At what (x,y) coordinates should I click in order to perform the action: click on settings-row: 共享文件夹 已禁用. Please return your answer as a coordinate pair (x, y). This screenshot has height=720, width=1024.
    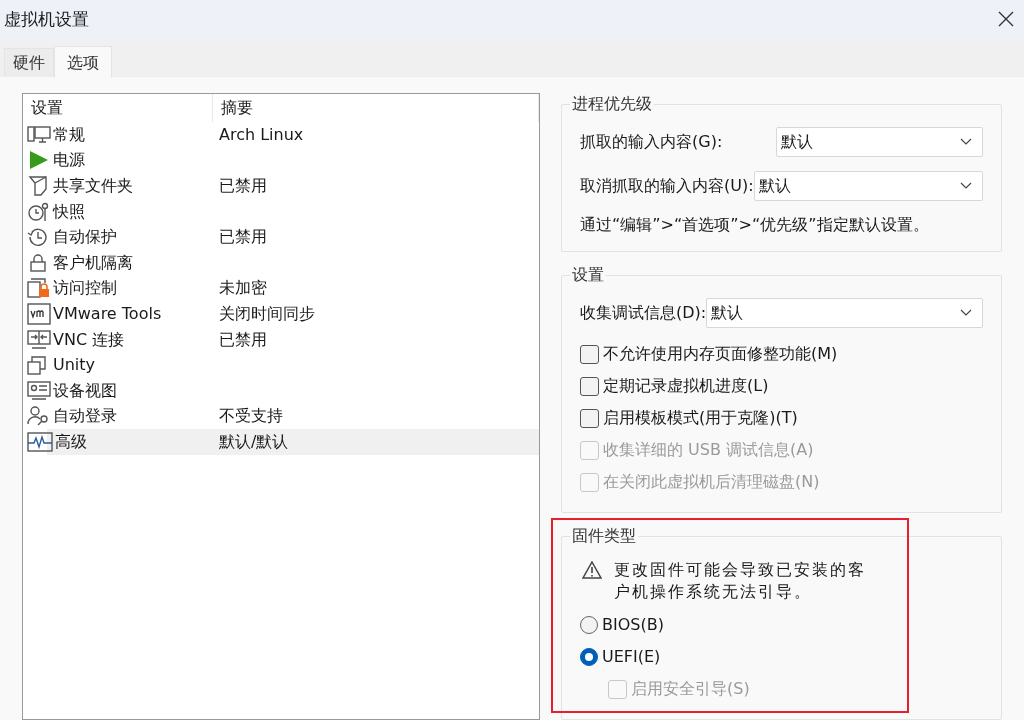
    Looking at the image, I should click on (281, 186).